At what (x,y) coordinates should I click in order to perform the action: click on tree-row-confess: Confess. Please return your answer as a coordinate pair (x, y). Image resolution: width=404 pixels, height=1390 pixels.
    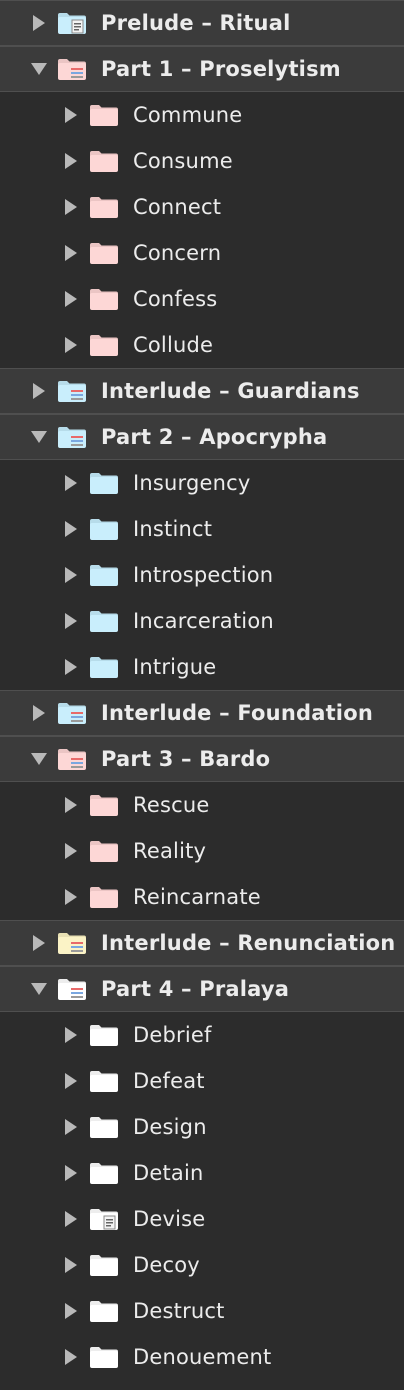
    Looking at the image, I should click on (202, 299).